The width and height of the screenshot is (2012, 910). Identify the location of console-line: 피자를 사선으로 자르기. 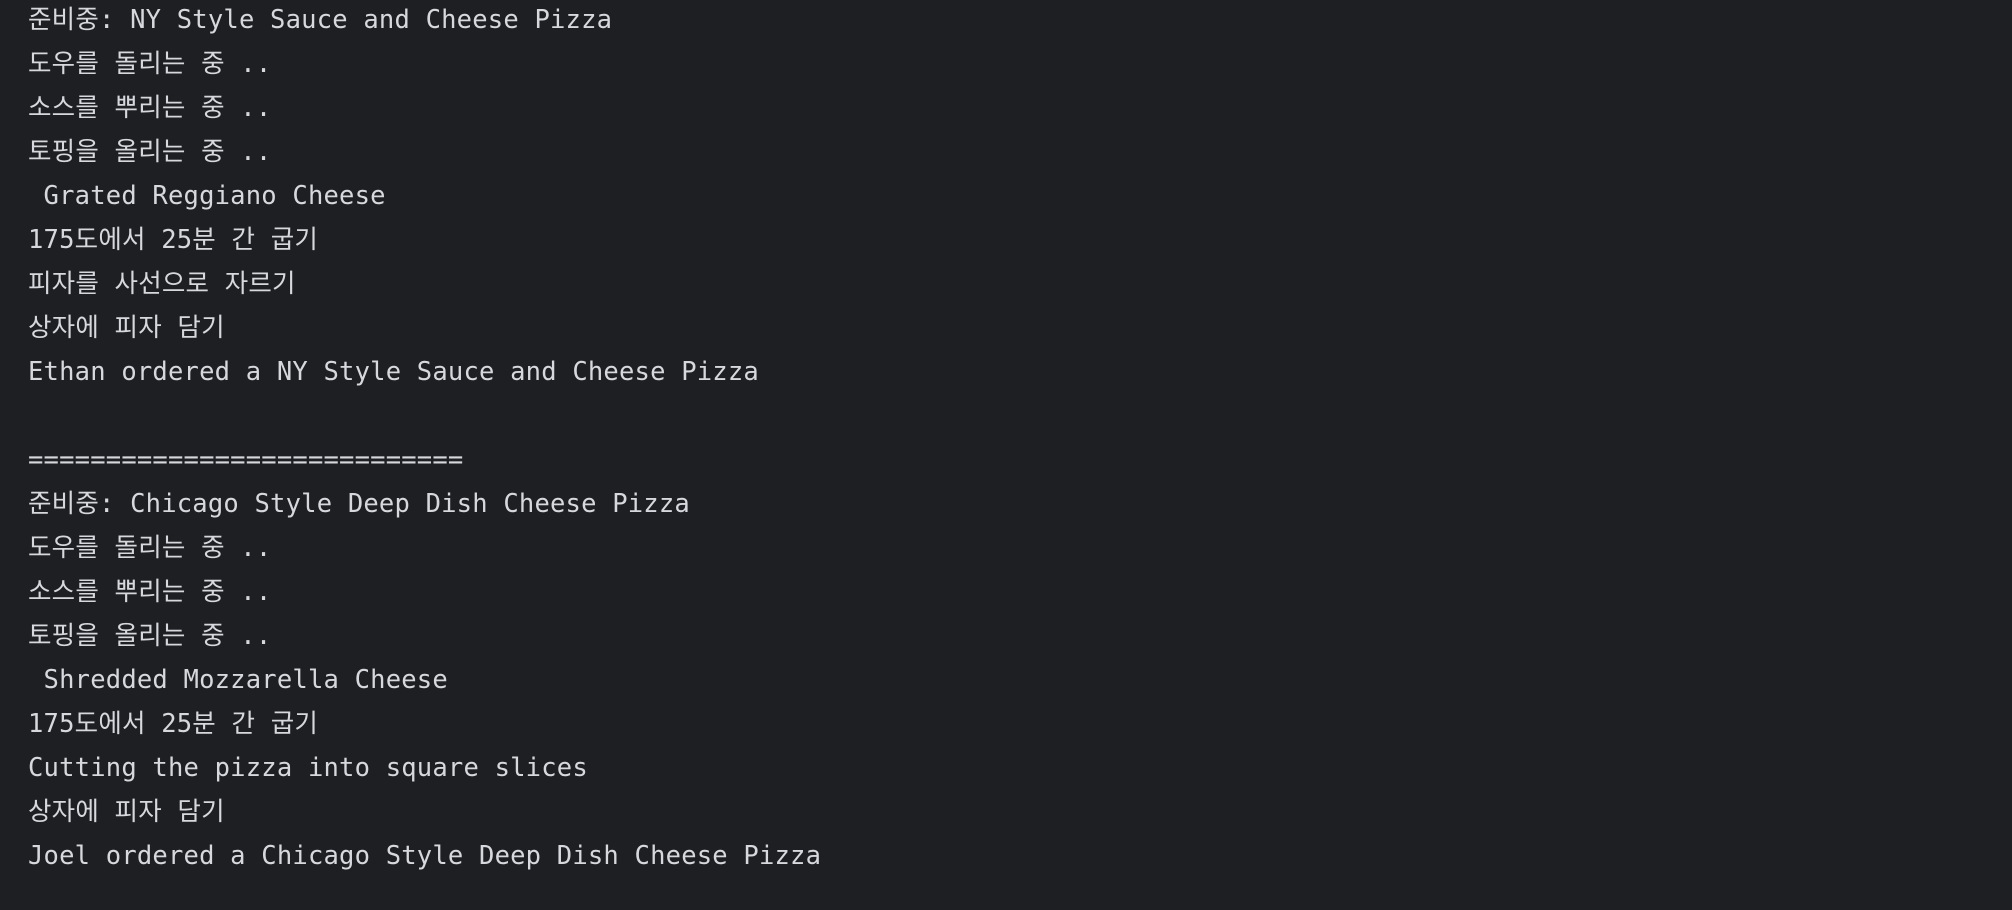
(162, 284).